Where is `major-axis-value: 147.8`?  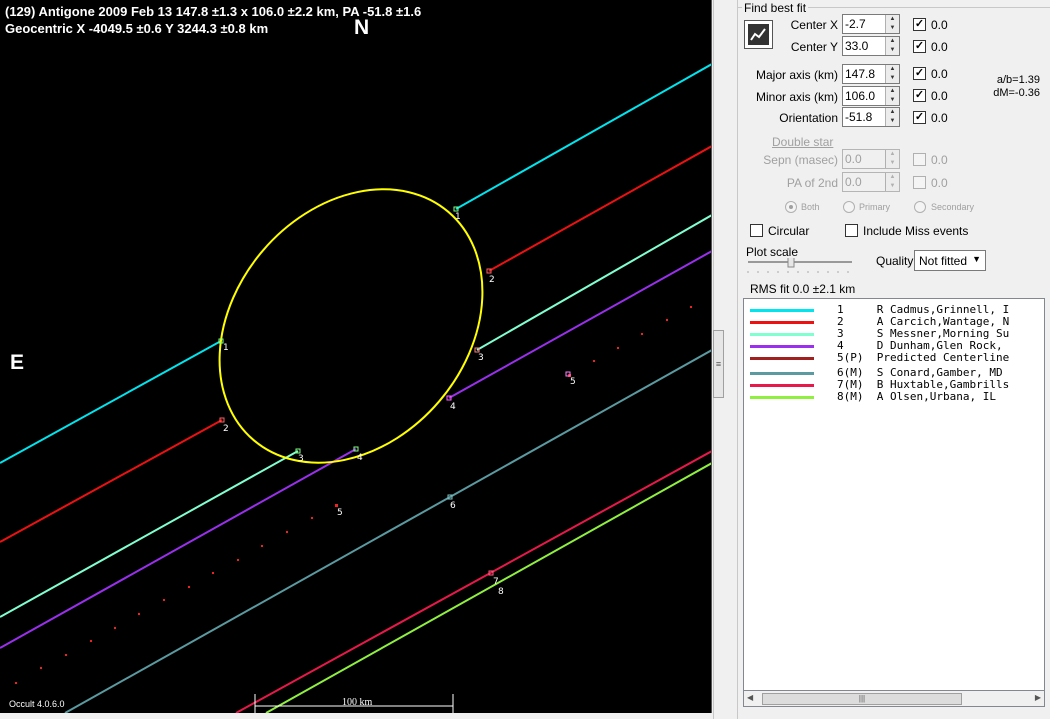
major-axis-value: 147.8 is located at coordinates (860, 74).